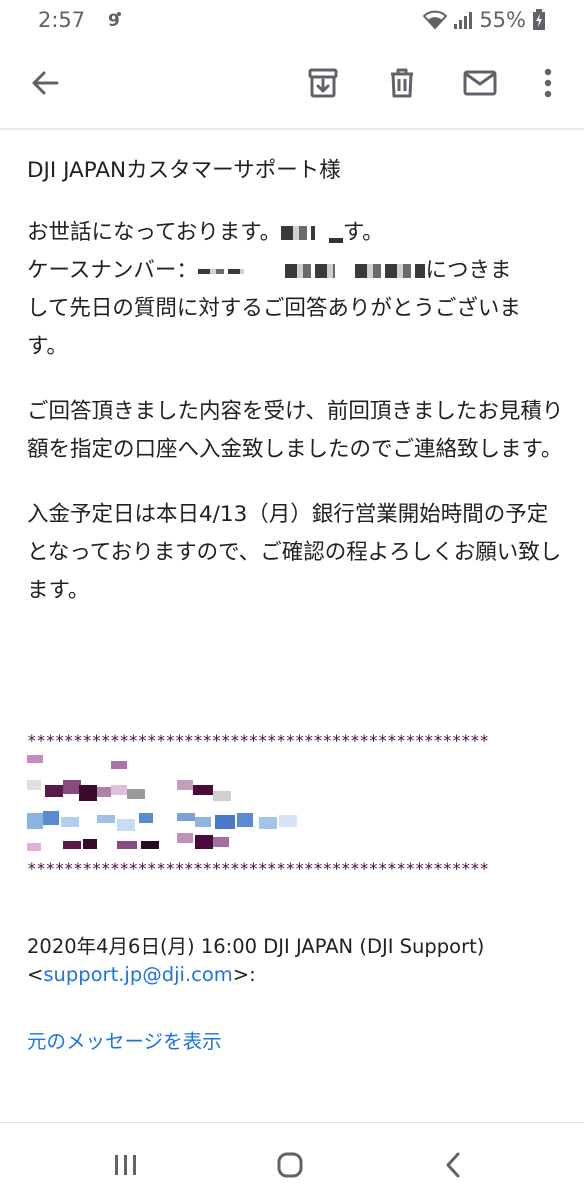 This screenshot has height=1200, width=584. I want to click on more-vert-icon, so click(548, 83).